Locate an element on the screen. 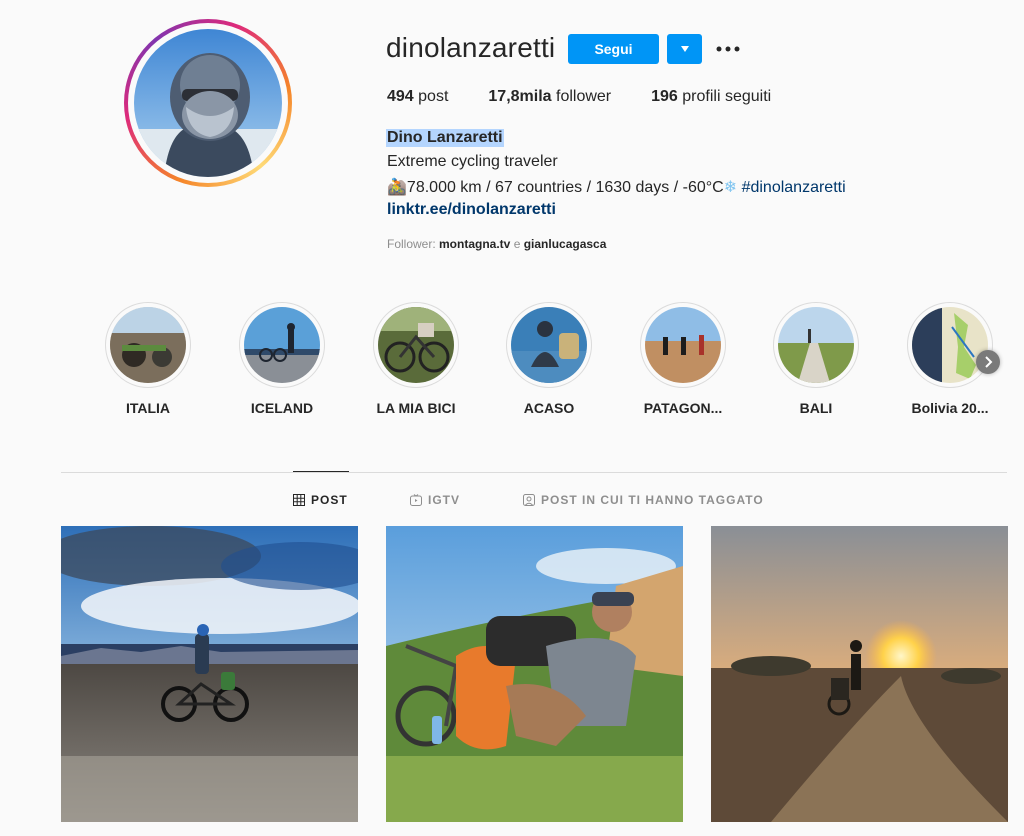  following-count-label: profili seguiti is located at coordinates (724, 96).